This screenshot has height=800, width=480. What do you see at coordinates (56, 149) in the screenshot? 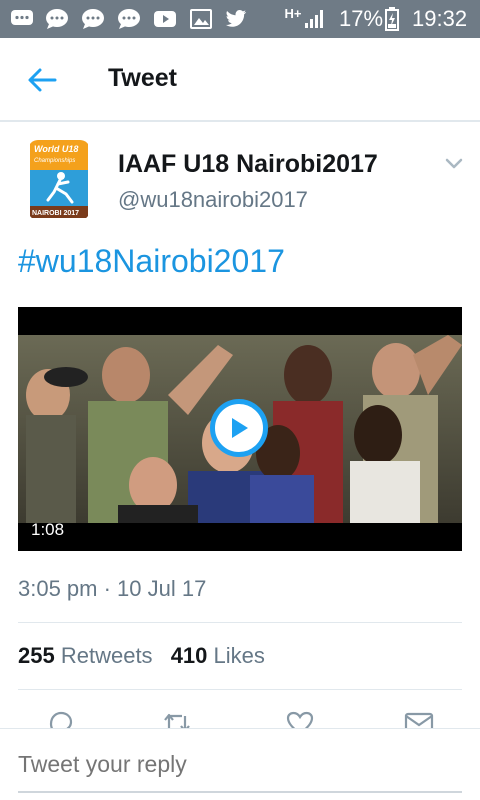
I see `avatar-logo-text: World U18` at bounding box center [56, 149].